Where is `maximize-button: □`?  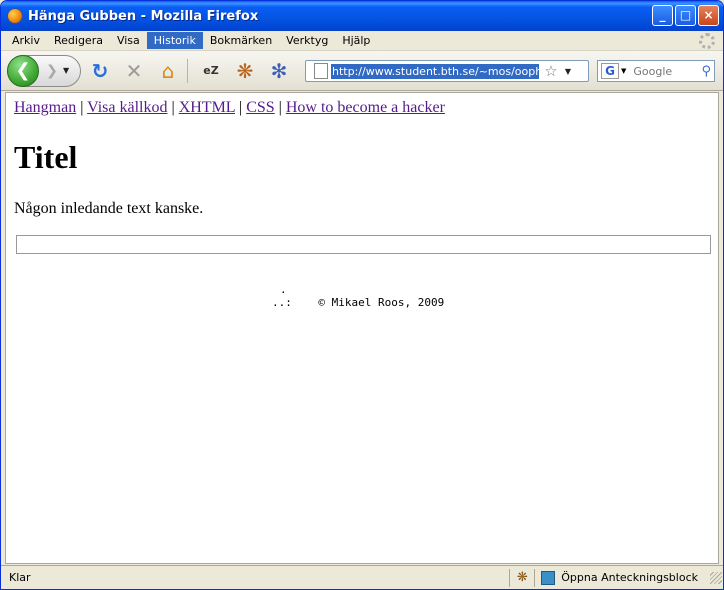
maximize-button: □ is located at coordinates (685, 15).